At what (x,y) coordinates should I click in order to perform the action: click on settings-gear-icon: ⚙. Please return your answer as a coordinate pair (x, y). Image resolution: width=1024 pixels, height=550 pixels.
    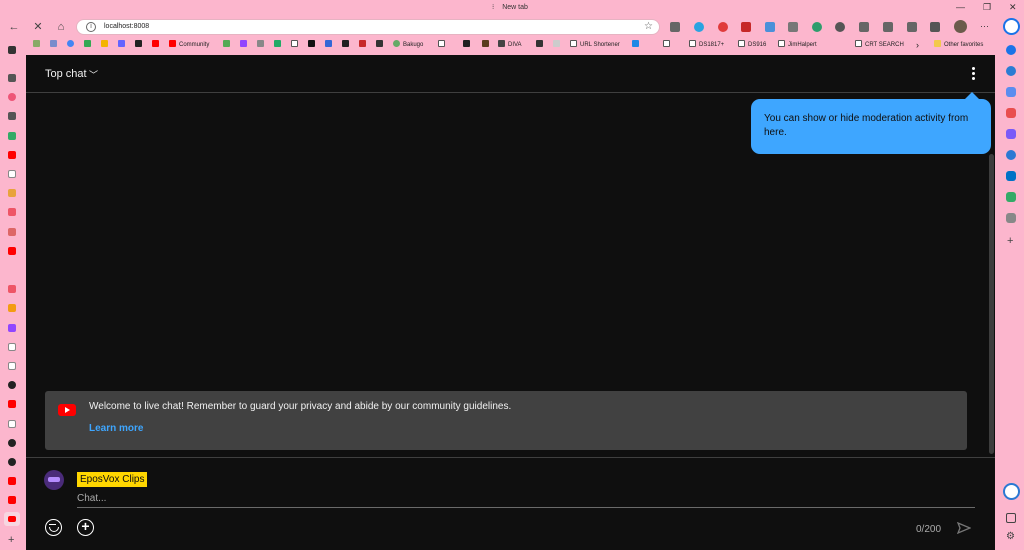
    Looking at the image, I should click on (1010, 536).